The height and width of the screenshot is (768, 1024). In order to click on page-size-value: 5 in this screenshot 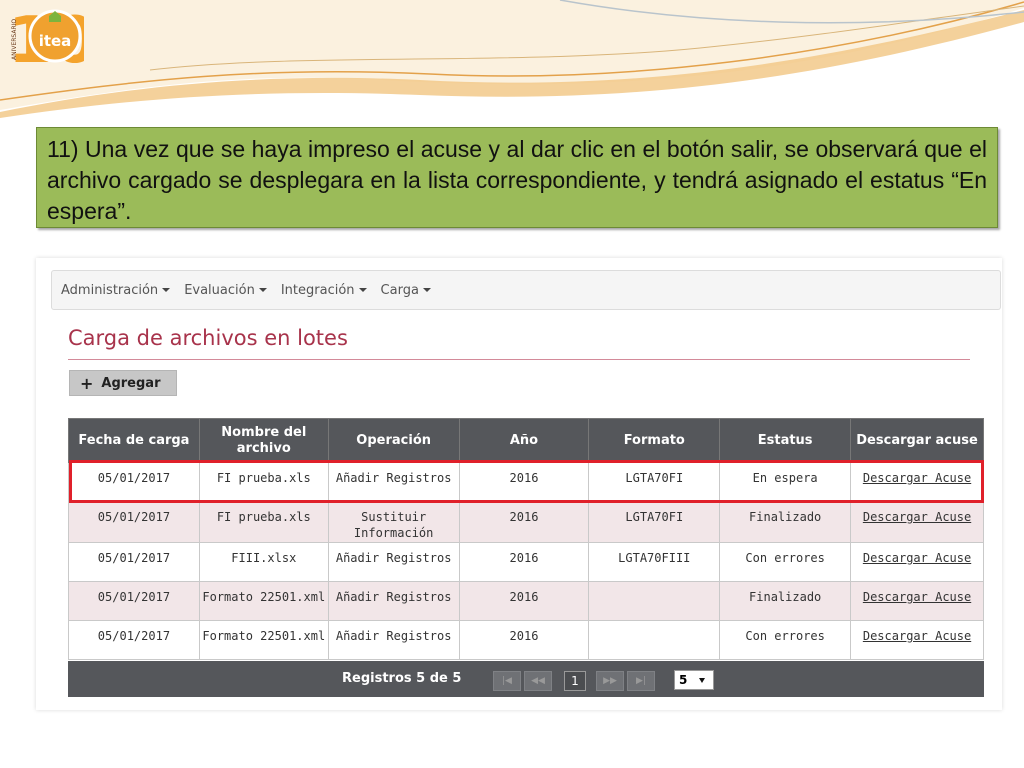, I will do `click(683, 680)`.